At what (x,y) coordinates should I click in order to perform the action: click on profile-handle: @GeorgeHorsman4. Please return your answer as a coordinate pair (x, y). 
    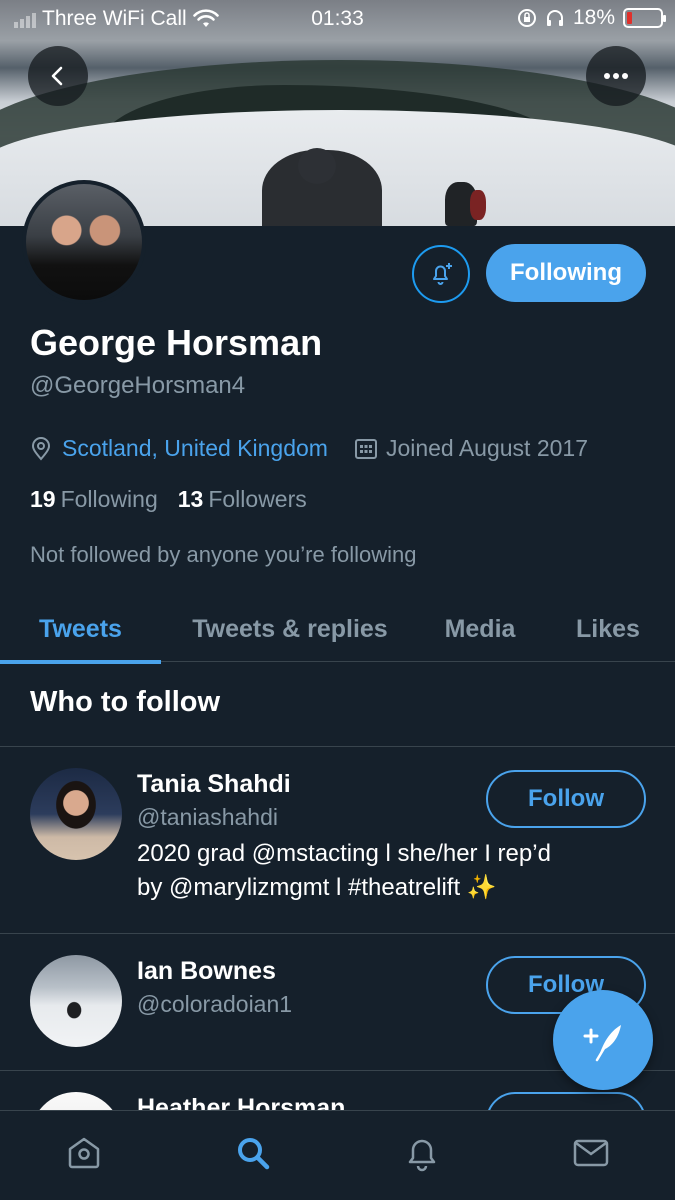
    Looking at the image, I should click on (138, 385).